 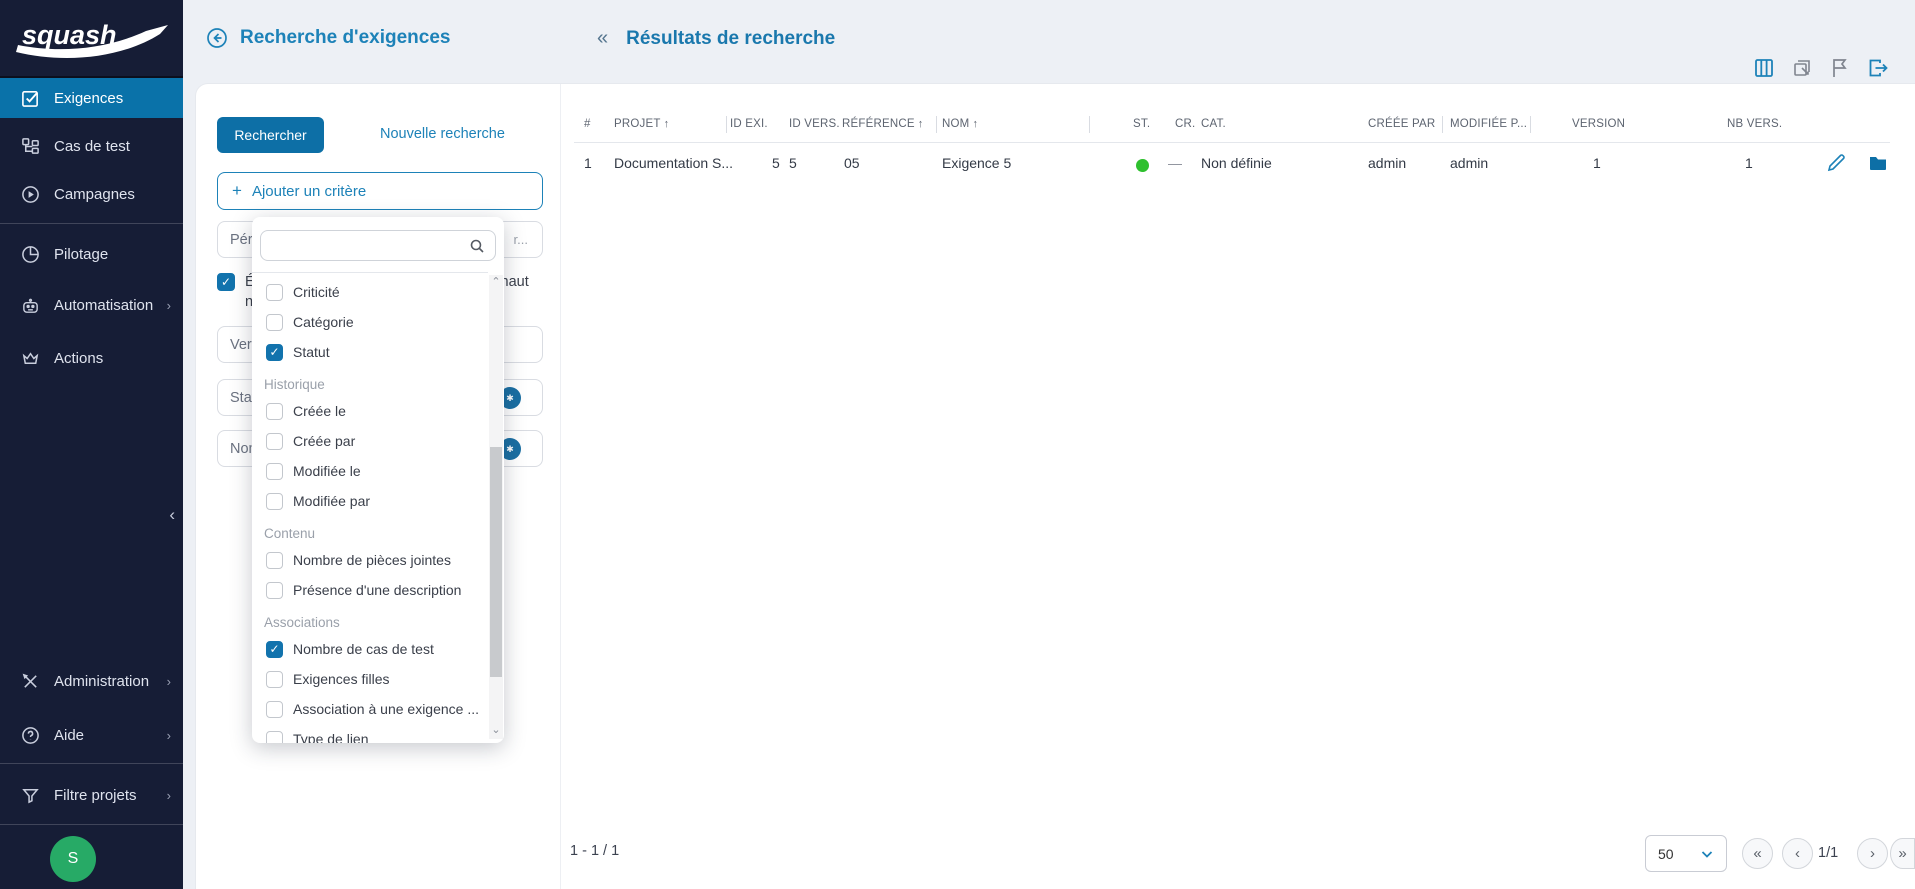 I want to click on sidebar-item-pilotage: Pilotage, so click(x=91, y=254).